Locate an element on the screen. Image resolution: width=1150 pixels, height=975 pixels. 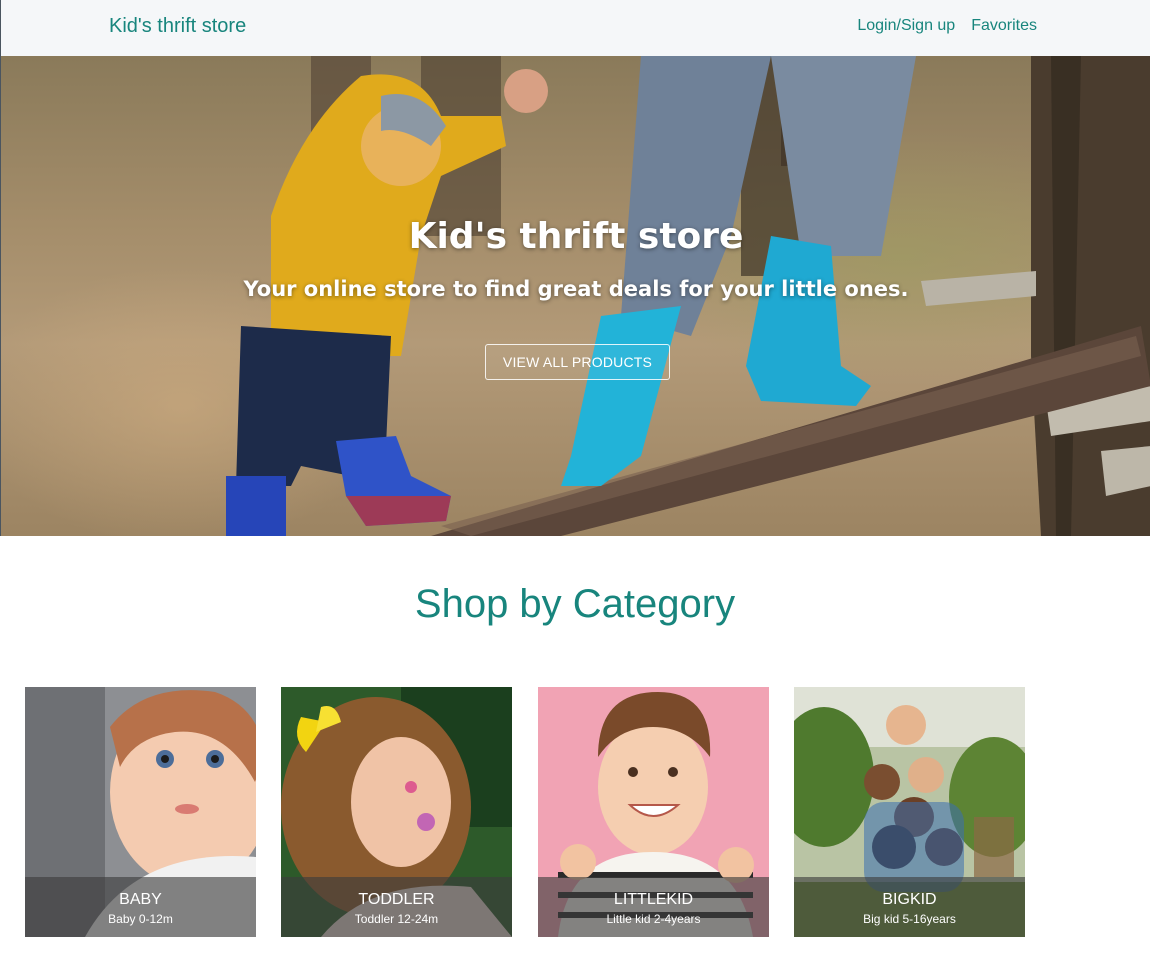
category-caption-baby: BABY Baby 0-12m is located at coordinates (140, 907).